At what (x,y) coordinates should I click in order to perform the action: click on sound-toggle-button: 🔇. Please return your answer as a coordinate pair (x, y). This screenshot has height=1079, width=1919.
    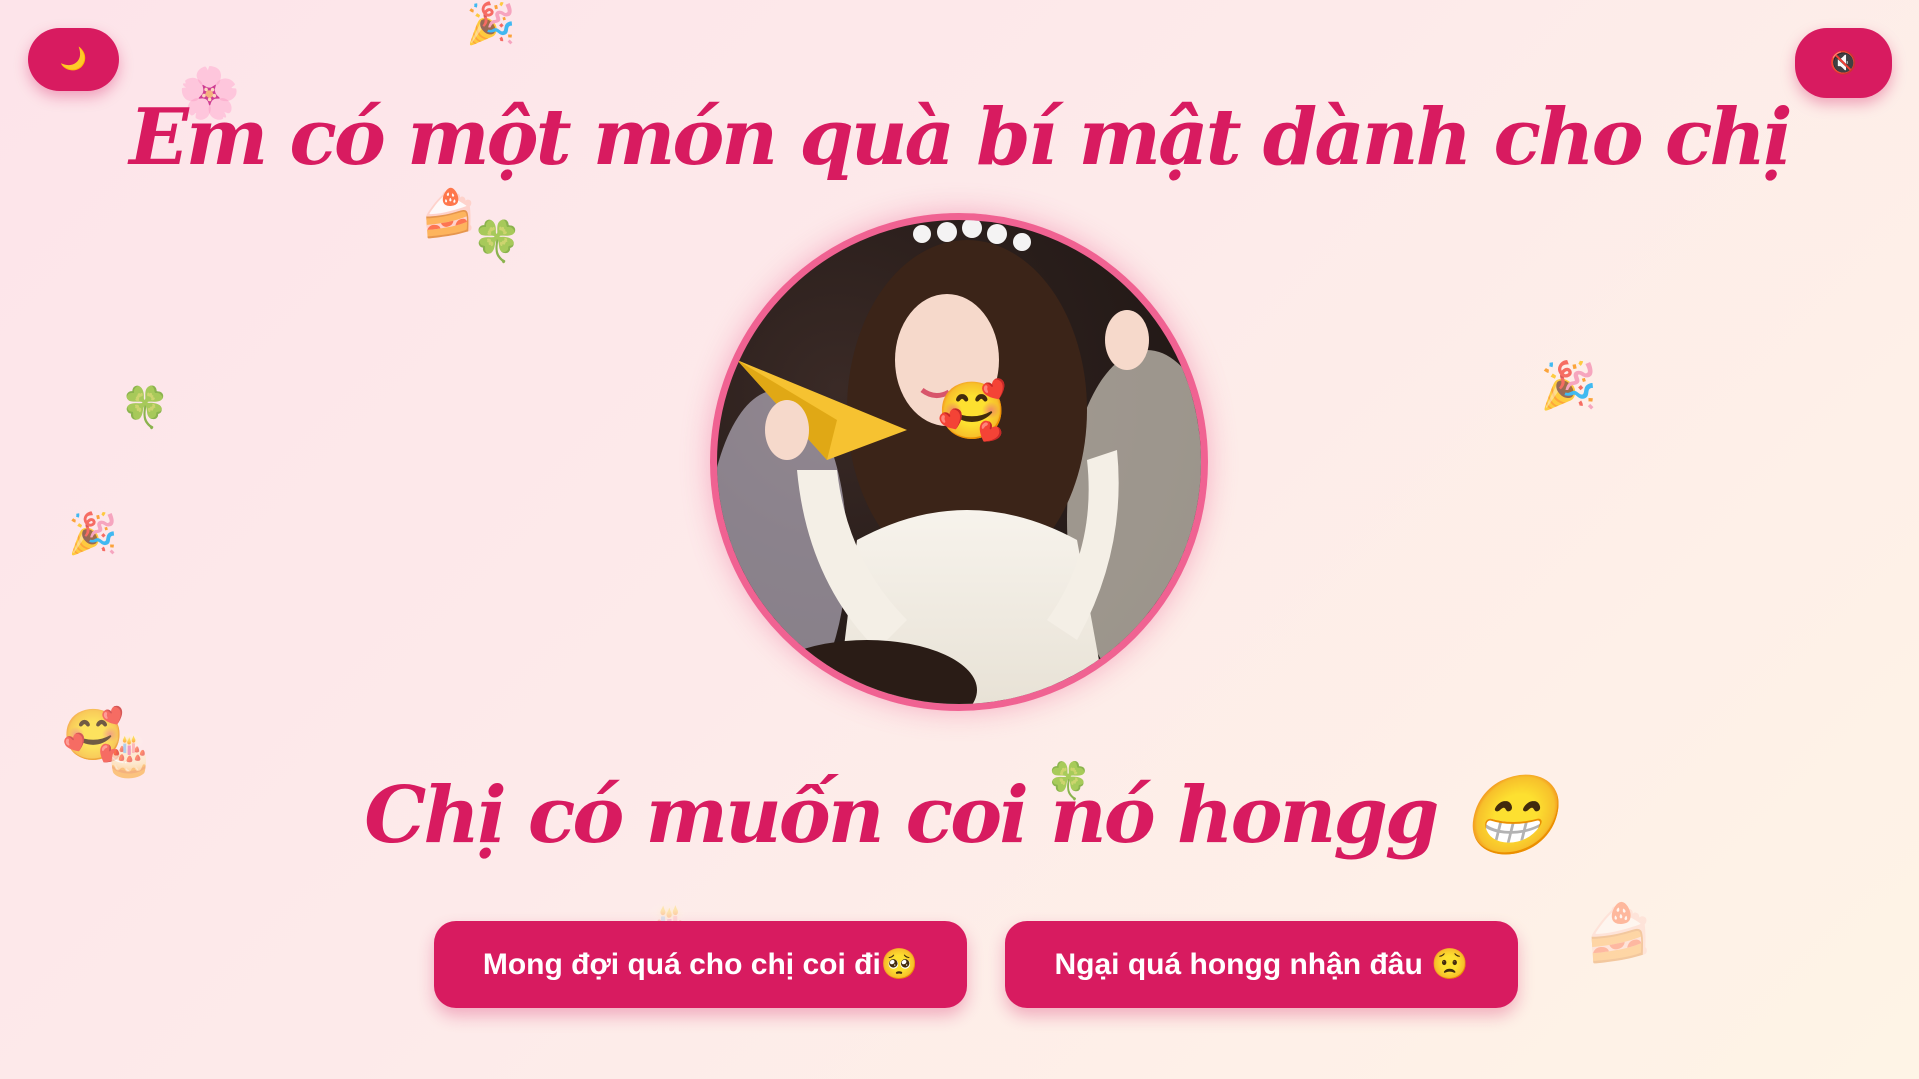
    Looking at the image, I should click on (1843, 63).